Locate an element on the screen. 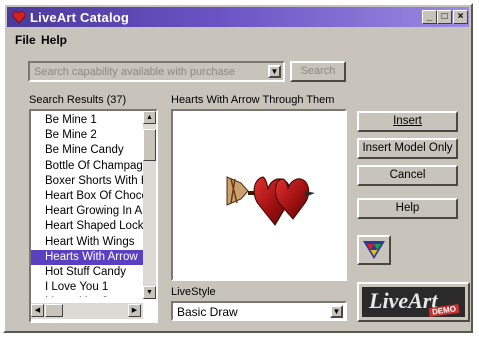  menu-file: File is located at coordinates (25, 40).